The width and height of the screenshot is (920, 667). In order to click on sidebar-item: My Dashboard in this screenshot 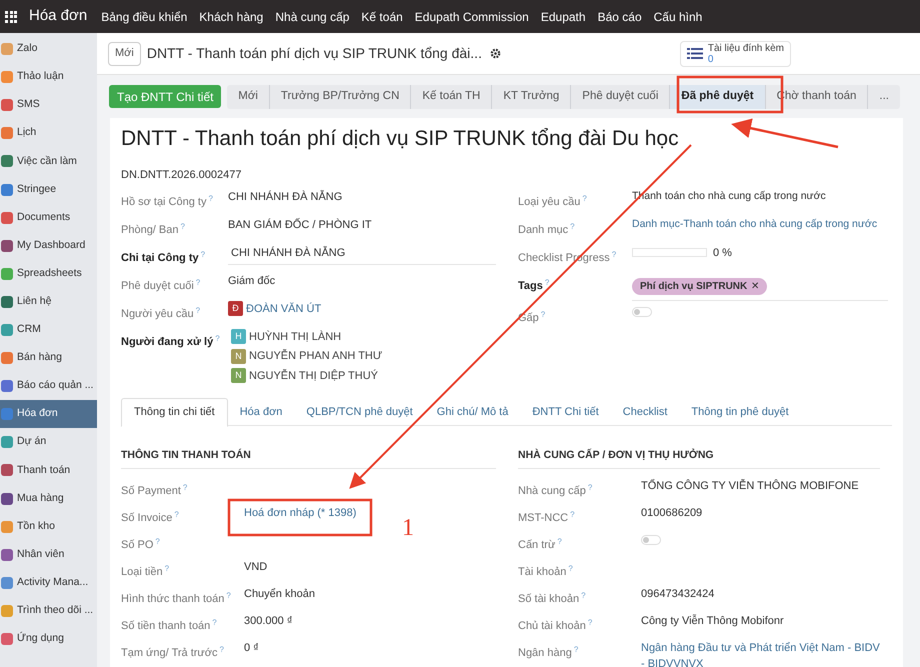, I will do `click(48, 246)`.